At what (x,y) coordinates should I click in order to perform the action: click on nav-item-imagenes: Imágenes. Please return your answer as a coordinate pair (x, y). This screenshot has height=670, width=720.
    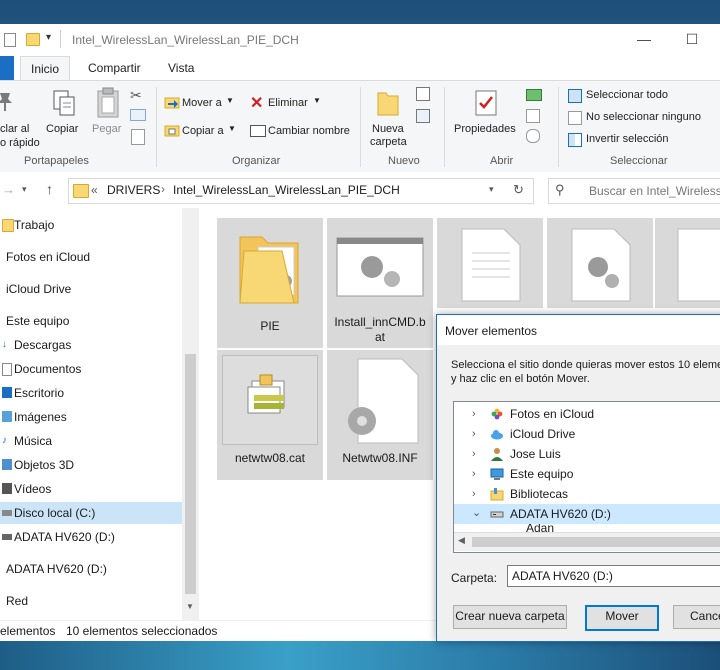
    Looking at the image, I should click on (91, 417).